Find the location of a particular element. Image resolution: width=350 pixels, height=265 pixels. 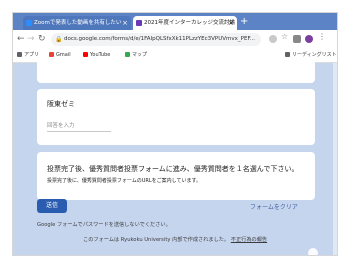

new-tab-button: + is located at coordinates (244, 22).